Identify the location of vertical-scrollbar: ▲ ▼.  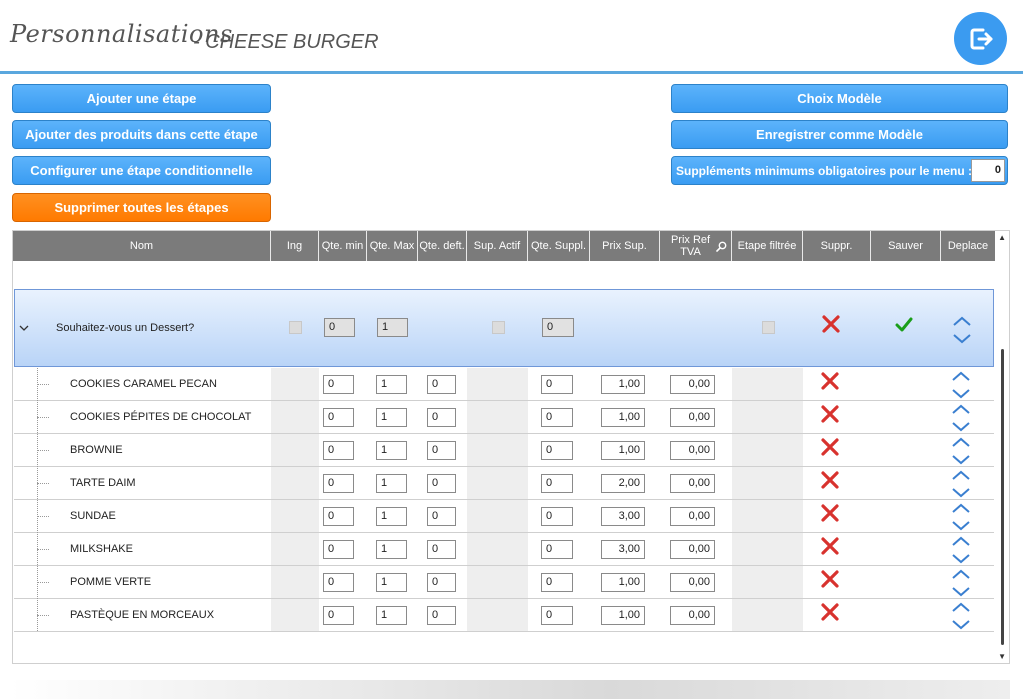
(1002, 447).